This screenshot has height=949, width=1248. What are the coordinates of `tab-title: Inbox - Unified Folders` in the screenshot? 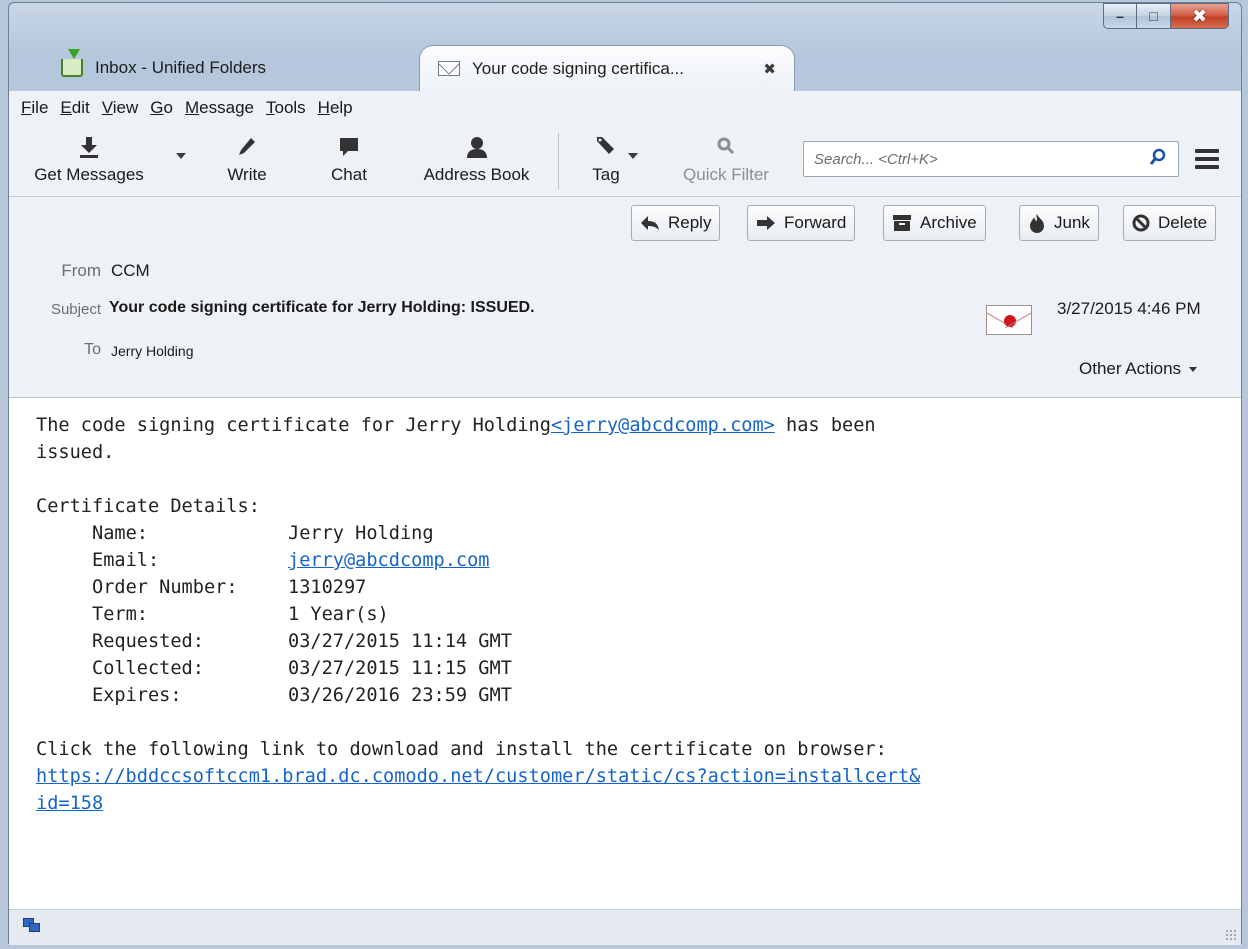 It's located at (181, 67).